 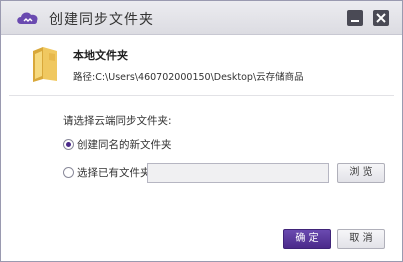 I want to click on dialog-title: 创建同步文件夹, so click(x=101, y=20).